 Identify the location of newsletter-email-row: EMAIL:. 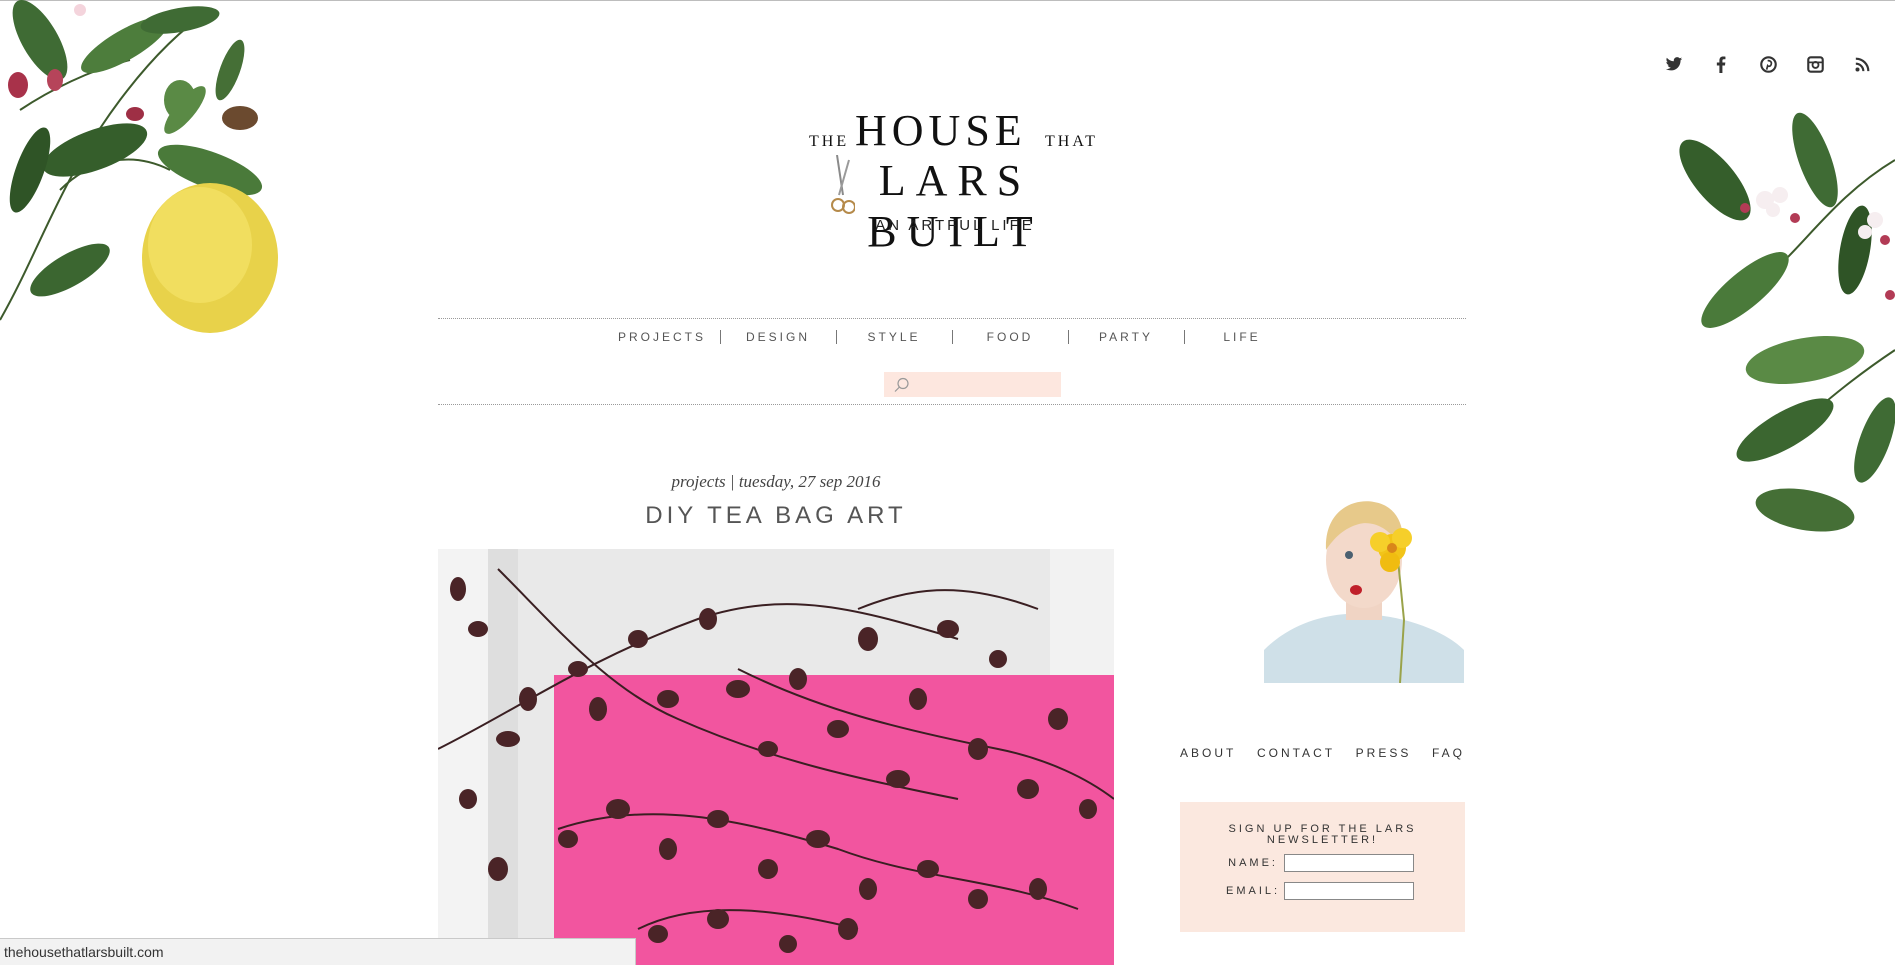
(1320, 891).